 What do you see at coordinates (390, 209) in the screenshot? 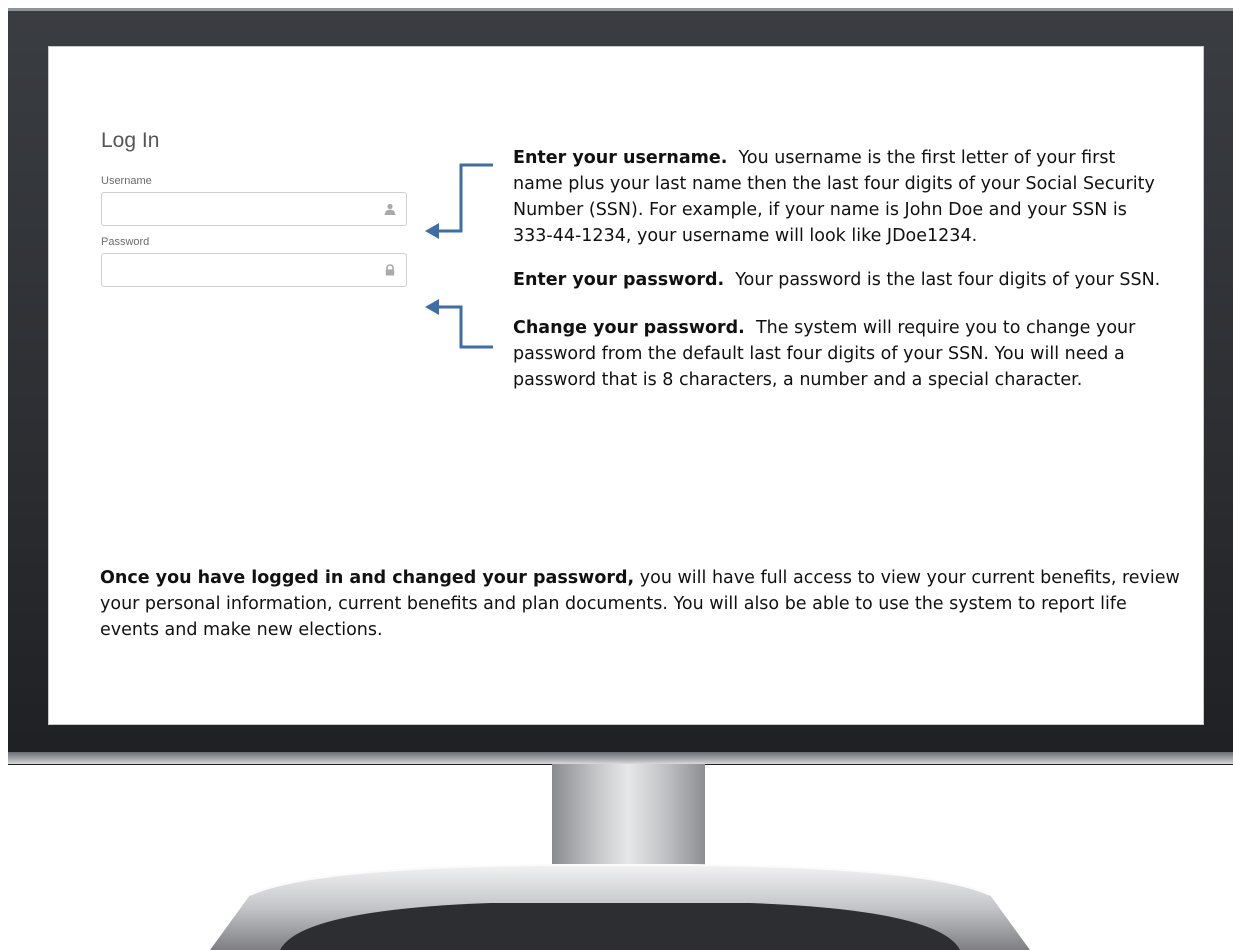
I see `user-icon` at bounding box center [390, 209].